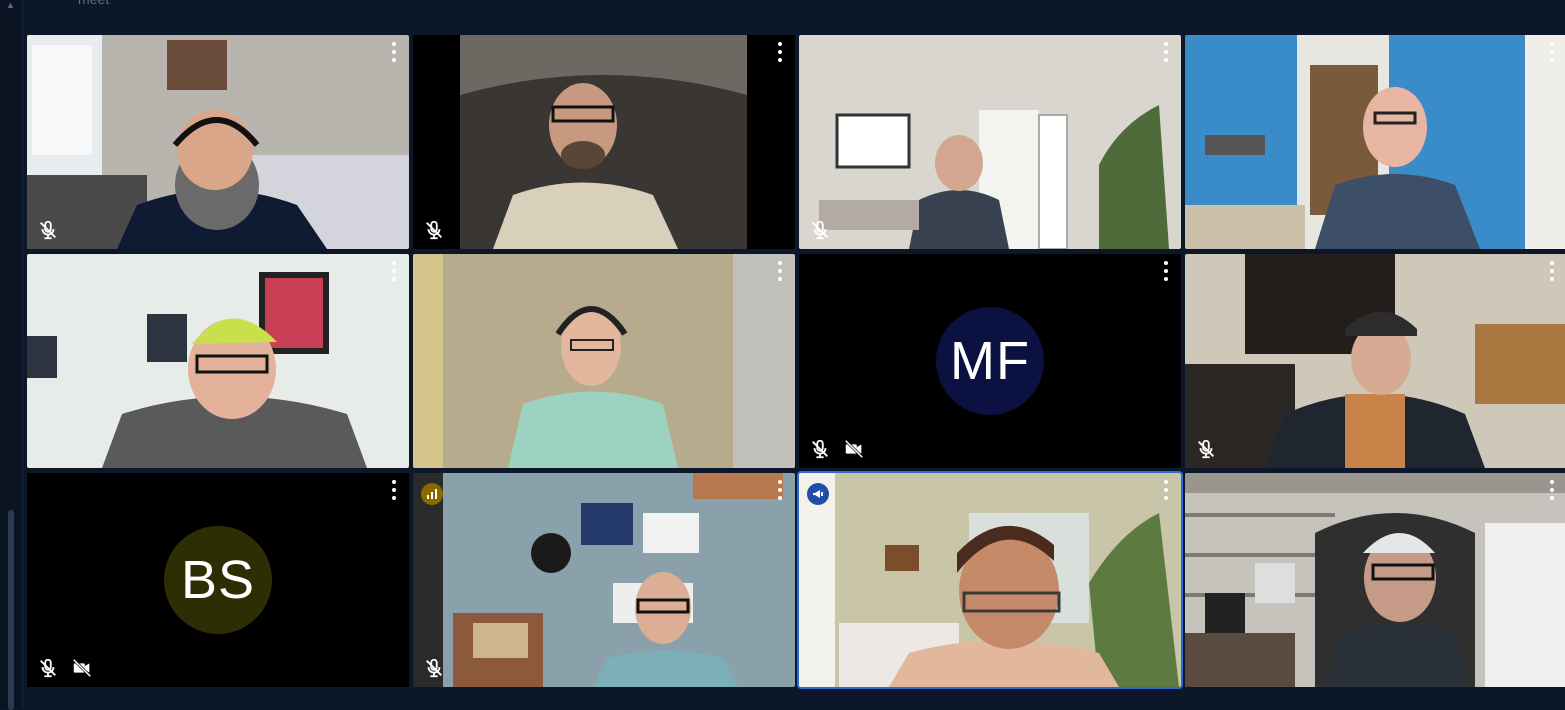 The image size is (1565, 710). Describe the element at coordinates (11, 610) in the screenshot. I see `scrollbar-thumb` at that location.